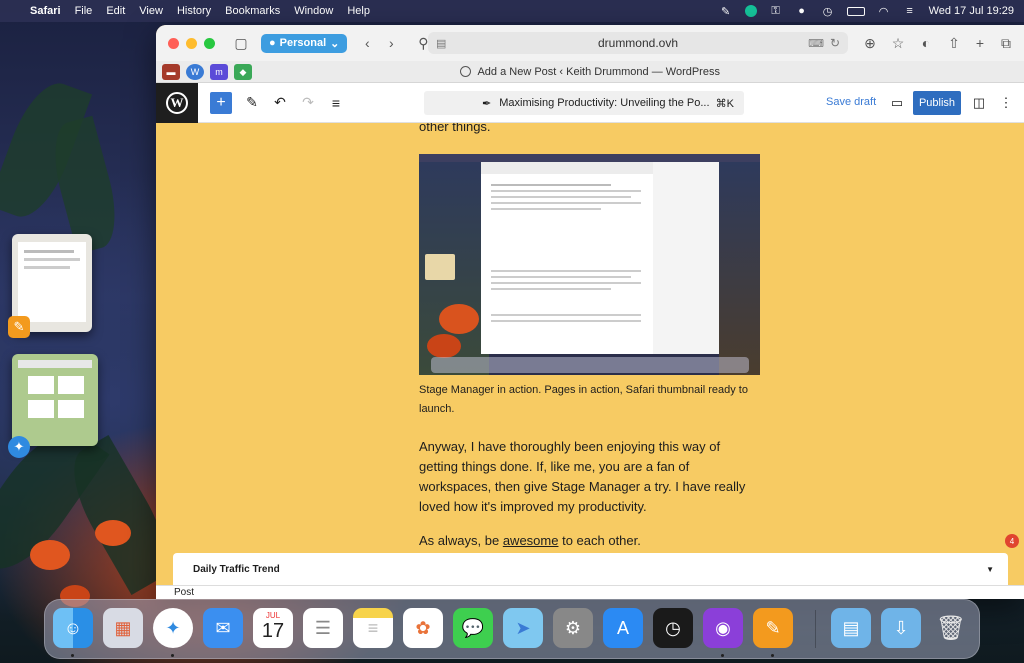  I want to click on close-window-button, so click(173, 43).